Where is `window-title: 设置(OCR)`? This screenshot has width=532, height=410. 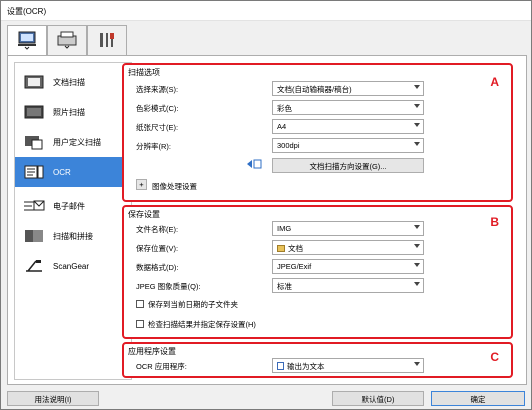 window-title: 设置(OCR) is located at coordinates (27, 11).